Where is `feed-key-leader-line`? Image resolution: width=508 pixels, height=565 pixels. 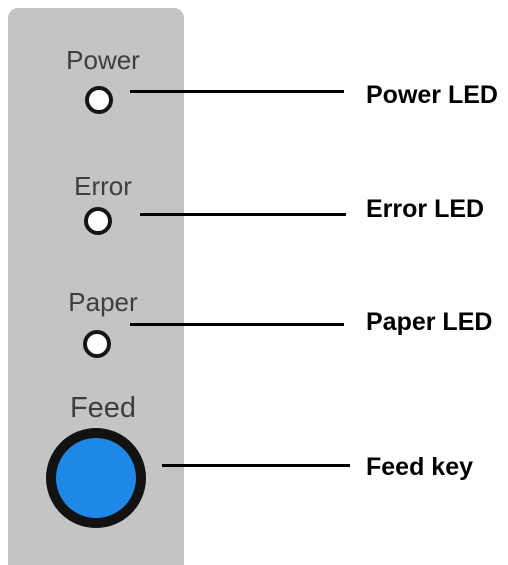
feed-key-leader-line is located at coordinates (256, 465).